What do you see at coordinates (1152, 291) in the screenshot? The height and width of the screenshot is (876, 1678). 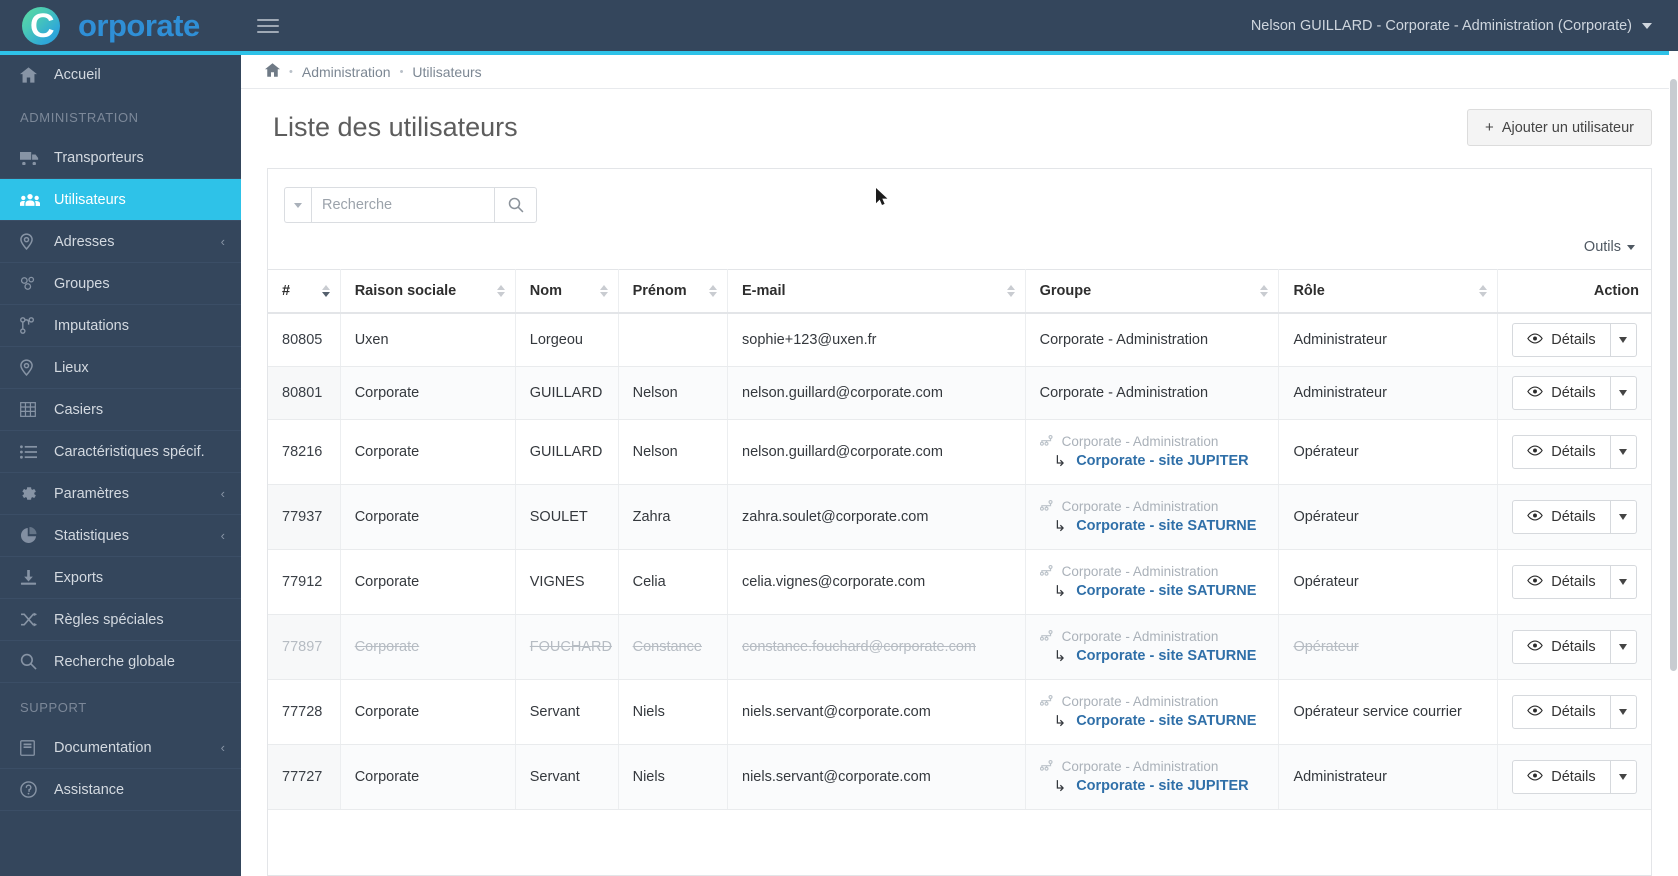 I see `column-header-groupe: Groupe` at bounding box center [1152, 291].